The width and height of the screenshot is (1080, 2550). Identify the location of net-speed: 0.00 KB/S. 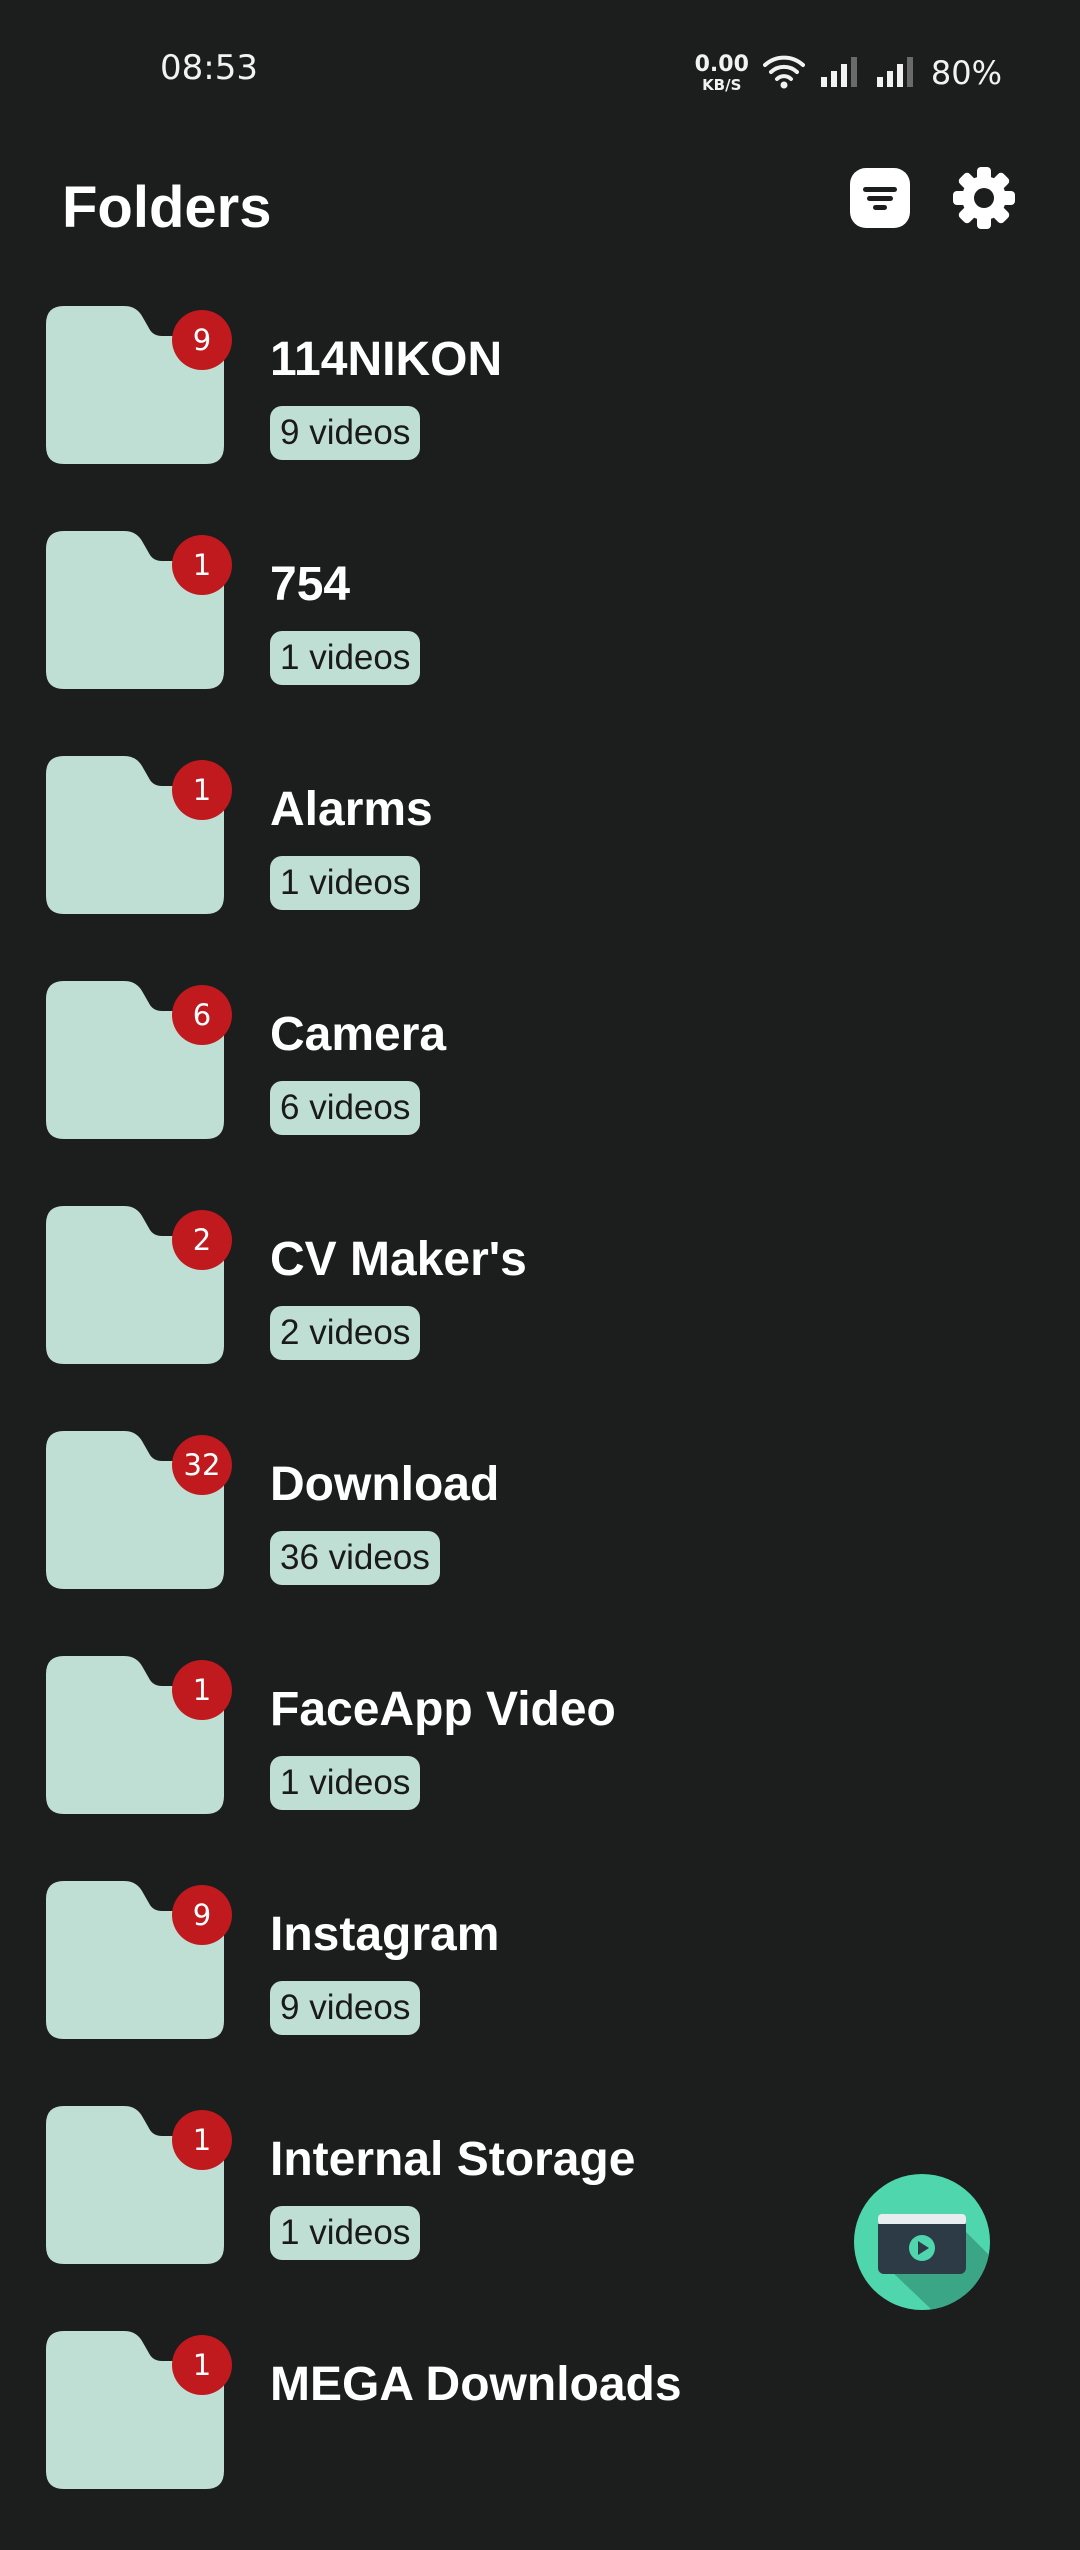
(721, 72).